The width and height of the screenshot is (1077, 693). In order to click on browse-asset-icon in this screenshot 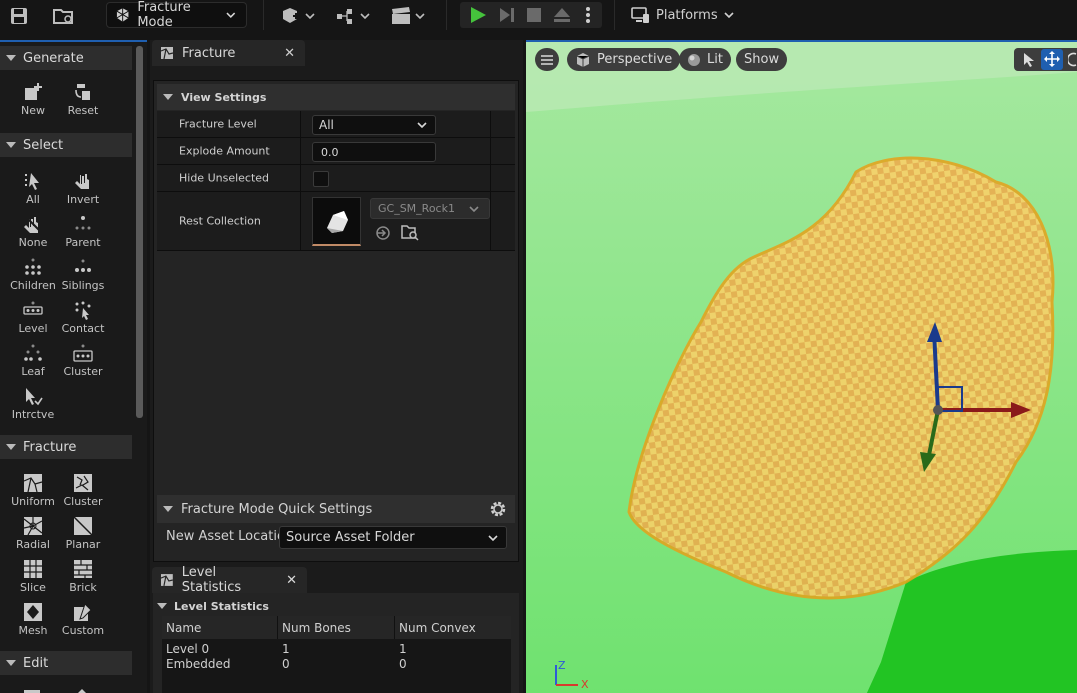, I will do `click(410, 232)`.